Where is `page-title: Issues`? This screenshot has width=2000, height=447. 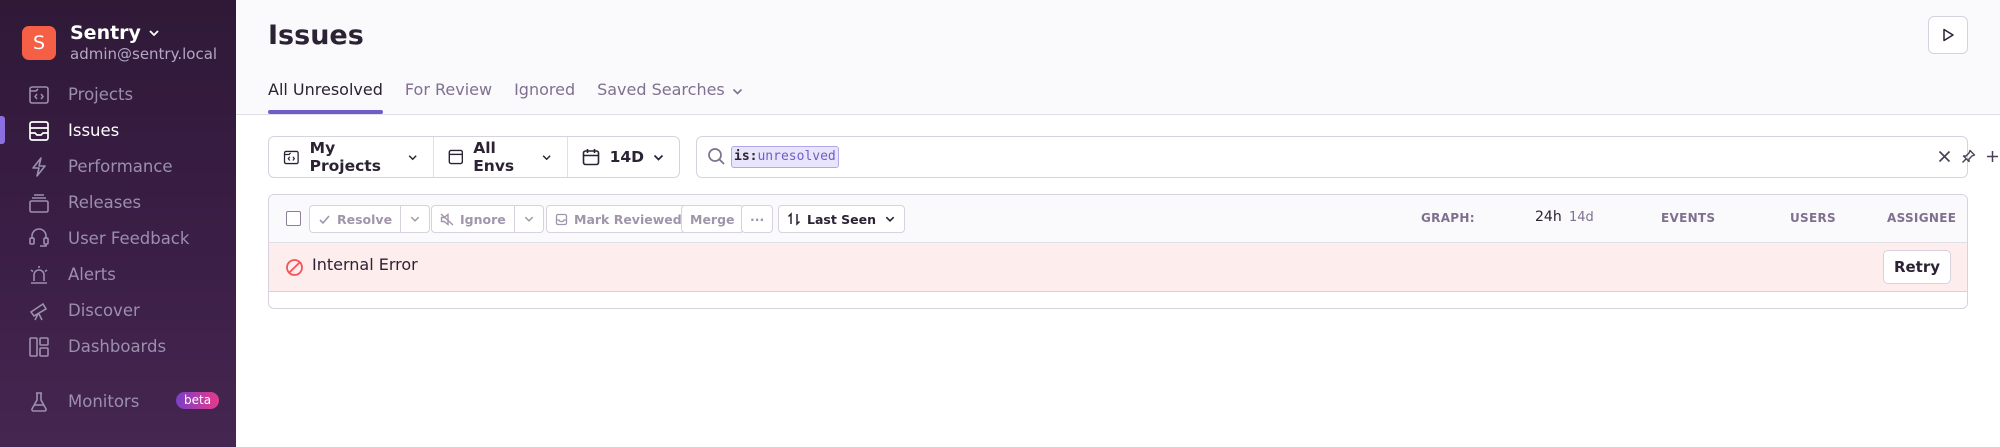
page-title: Issues is located at coordinates (316, 35).